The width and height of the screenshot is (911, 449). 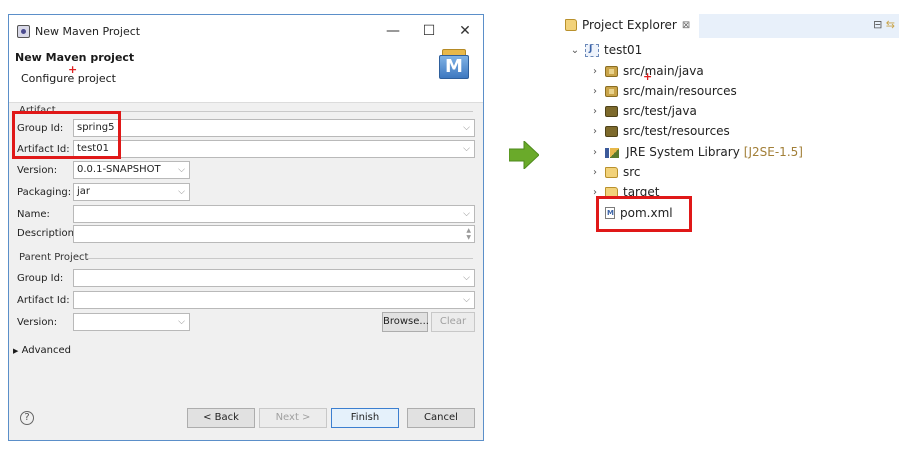 I want to click on group-id-field: spring5 ⌵, so click(x=274, y=128).